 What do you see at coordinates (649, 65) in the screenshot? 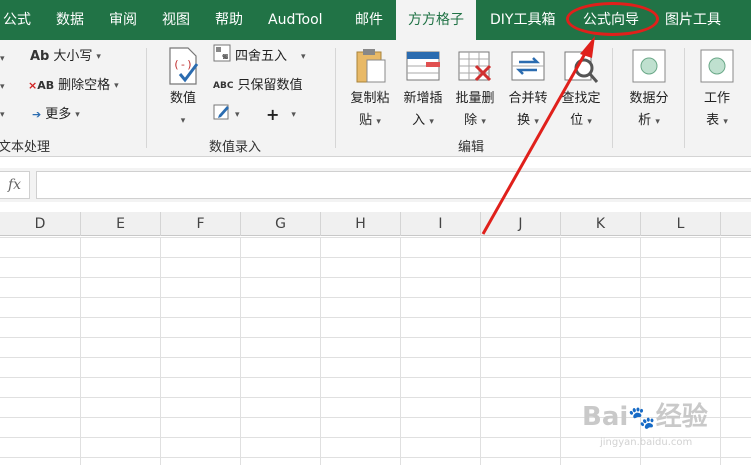
I see `data-analysis-icon` at bounding box center [649, 65].